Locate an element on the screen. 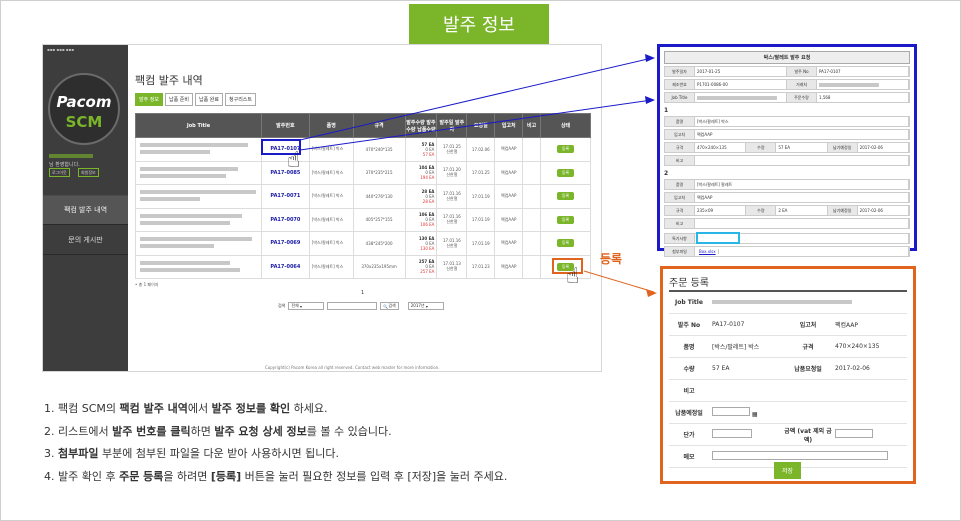 This screenshot has height=521, width=961. register-arrow is located at coordinates (619, 281).